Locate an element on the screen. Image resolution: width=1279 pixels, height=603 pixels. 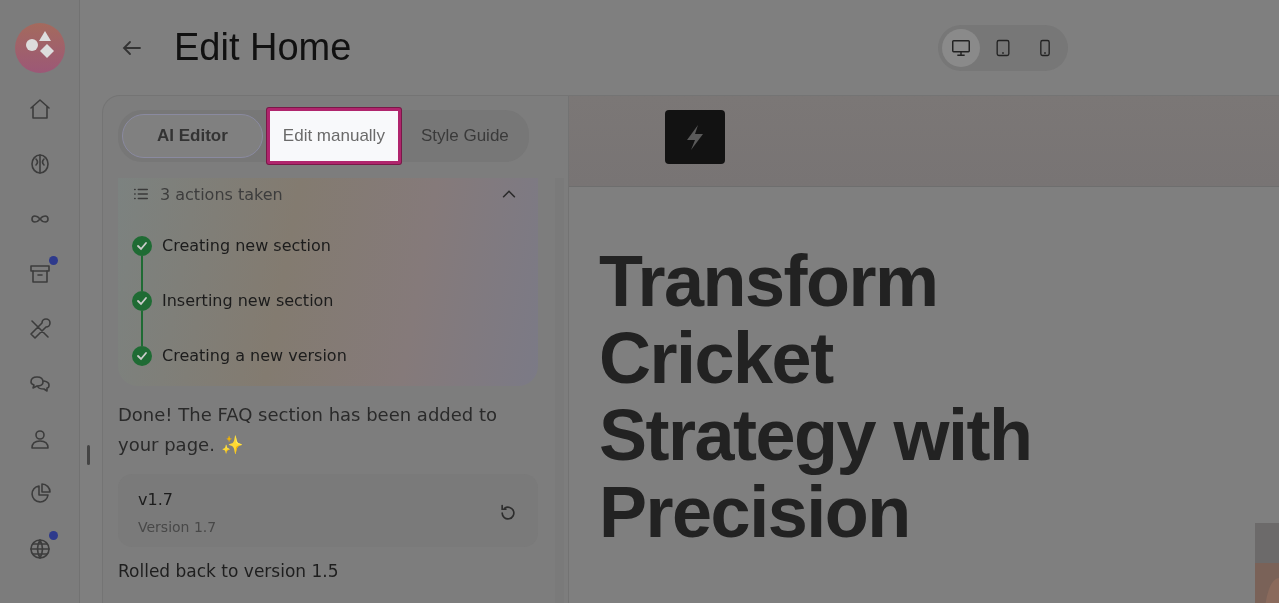
step-label: Inserting new section is located at coordinates (248, 301).